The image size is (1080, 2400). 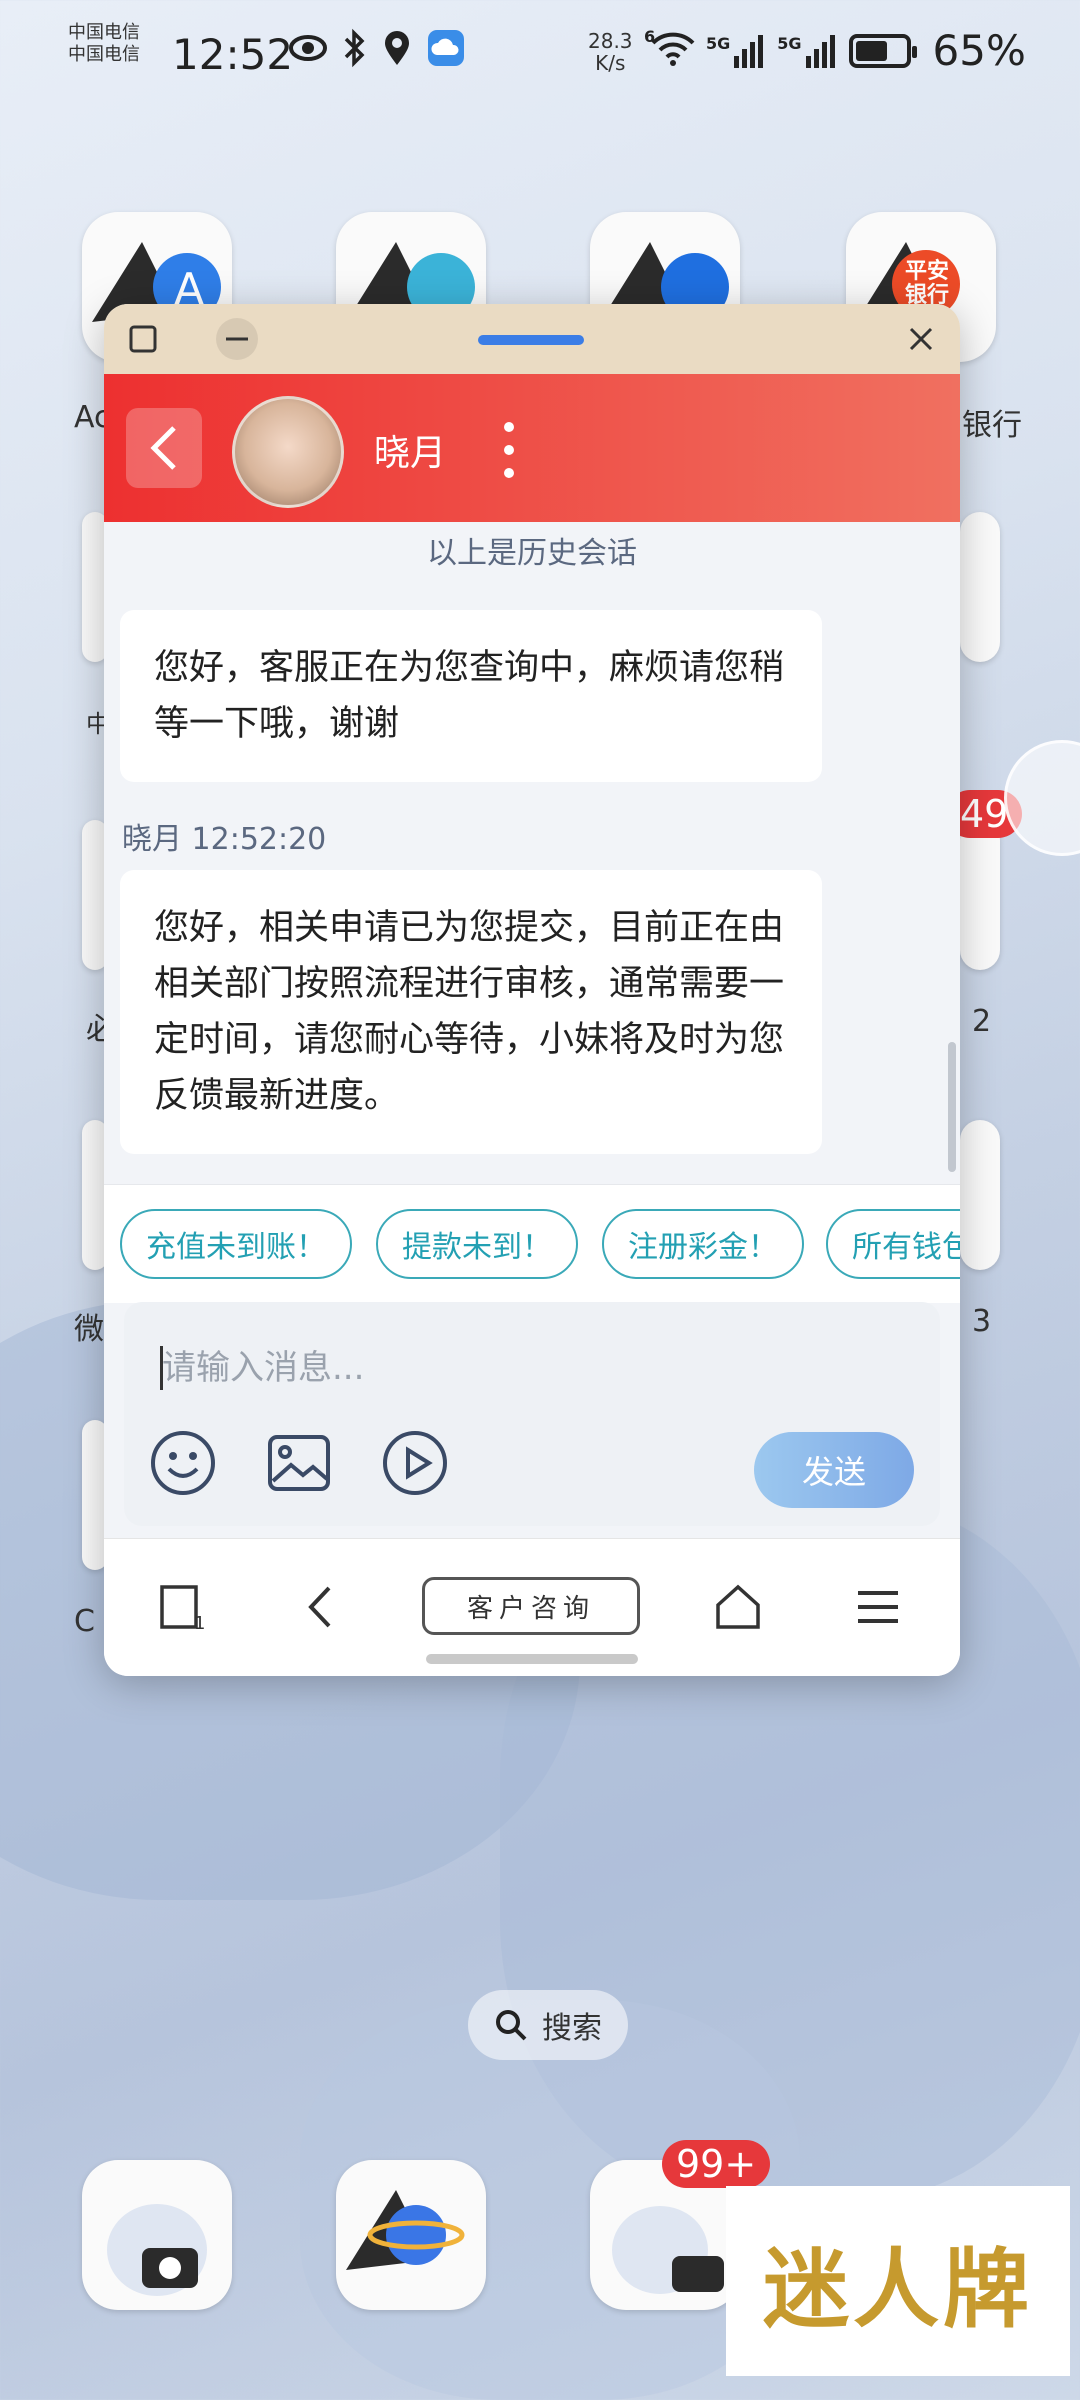 I want to click on message-sender-time: 晓月 12:52:20, so click(x=224, y=839).